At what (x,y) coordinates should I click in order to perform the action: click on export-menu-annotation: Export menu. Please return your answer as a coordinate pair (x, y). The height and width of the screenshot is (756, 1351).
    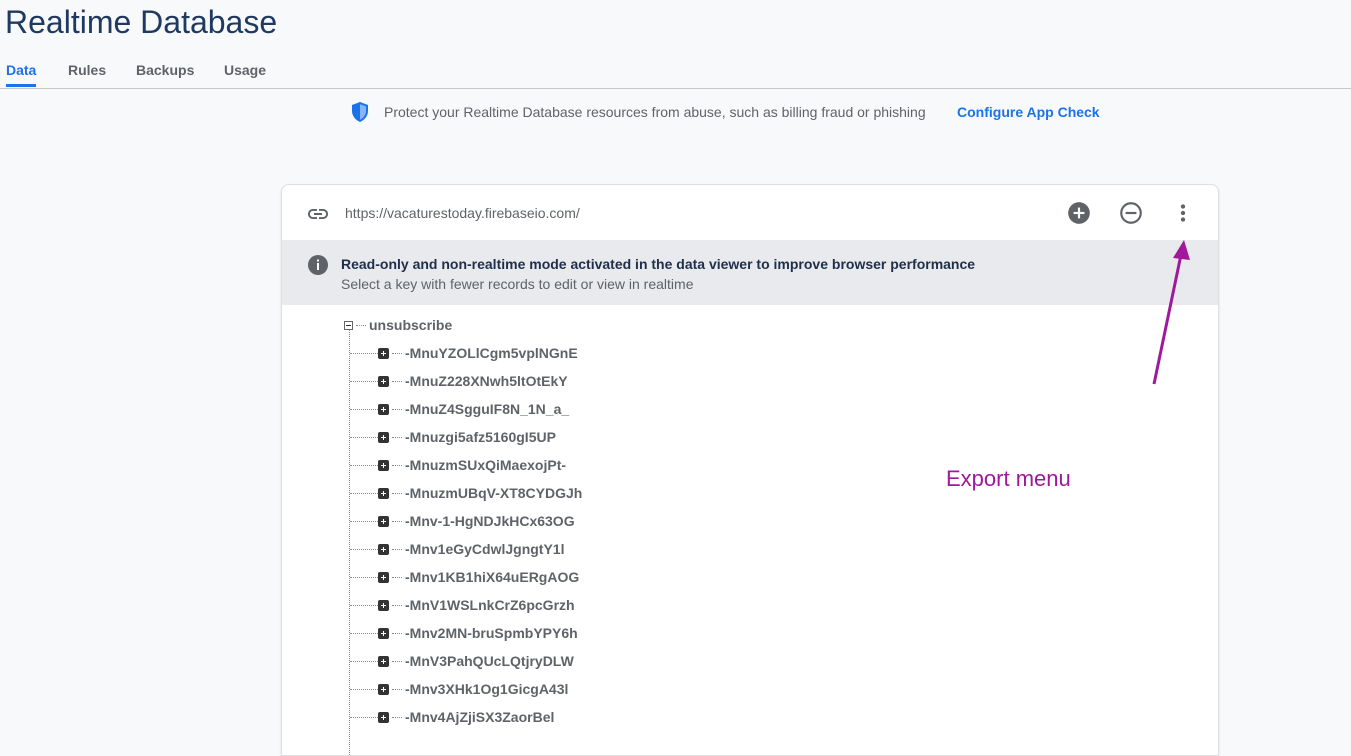
    Looking at the image, I should click on (1008, 478).